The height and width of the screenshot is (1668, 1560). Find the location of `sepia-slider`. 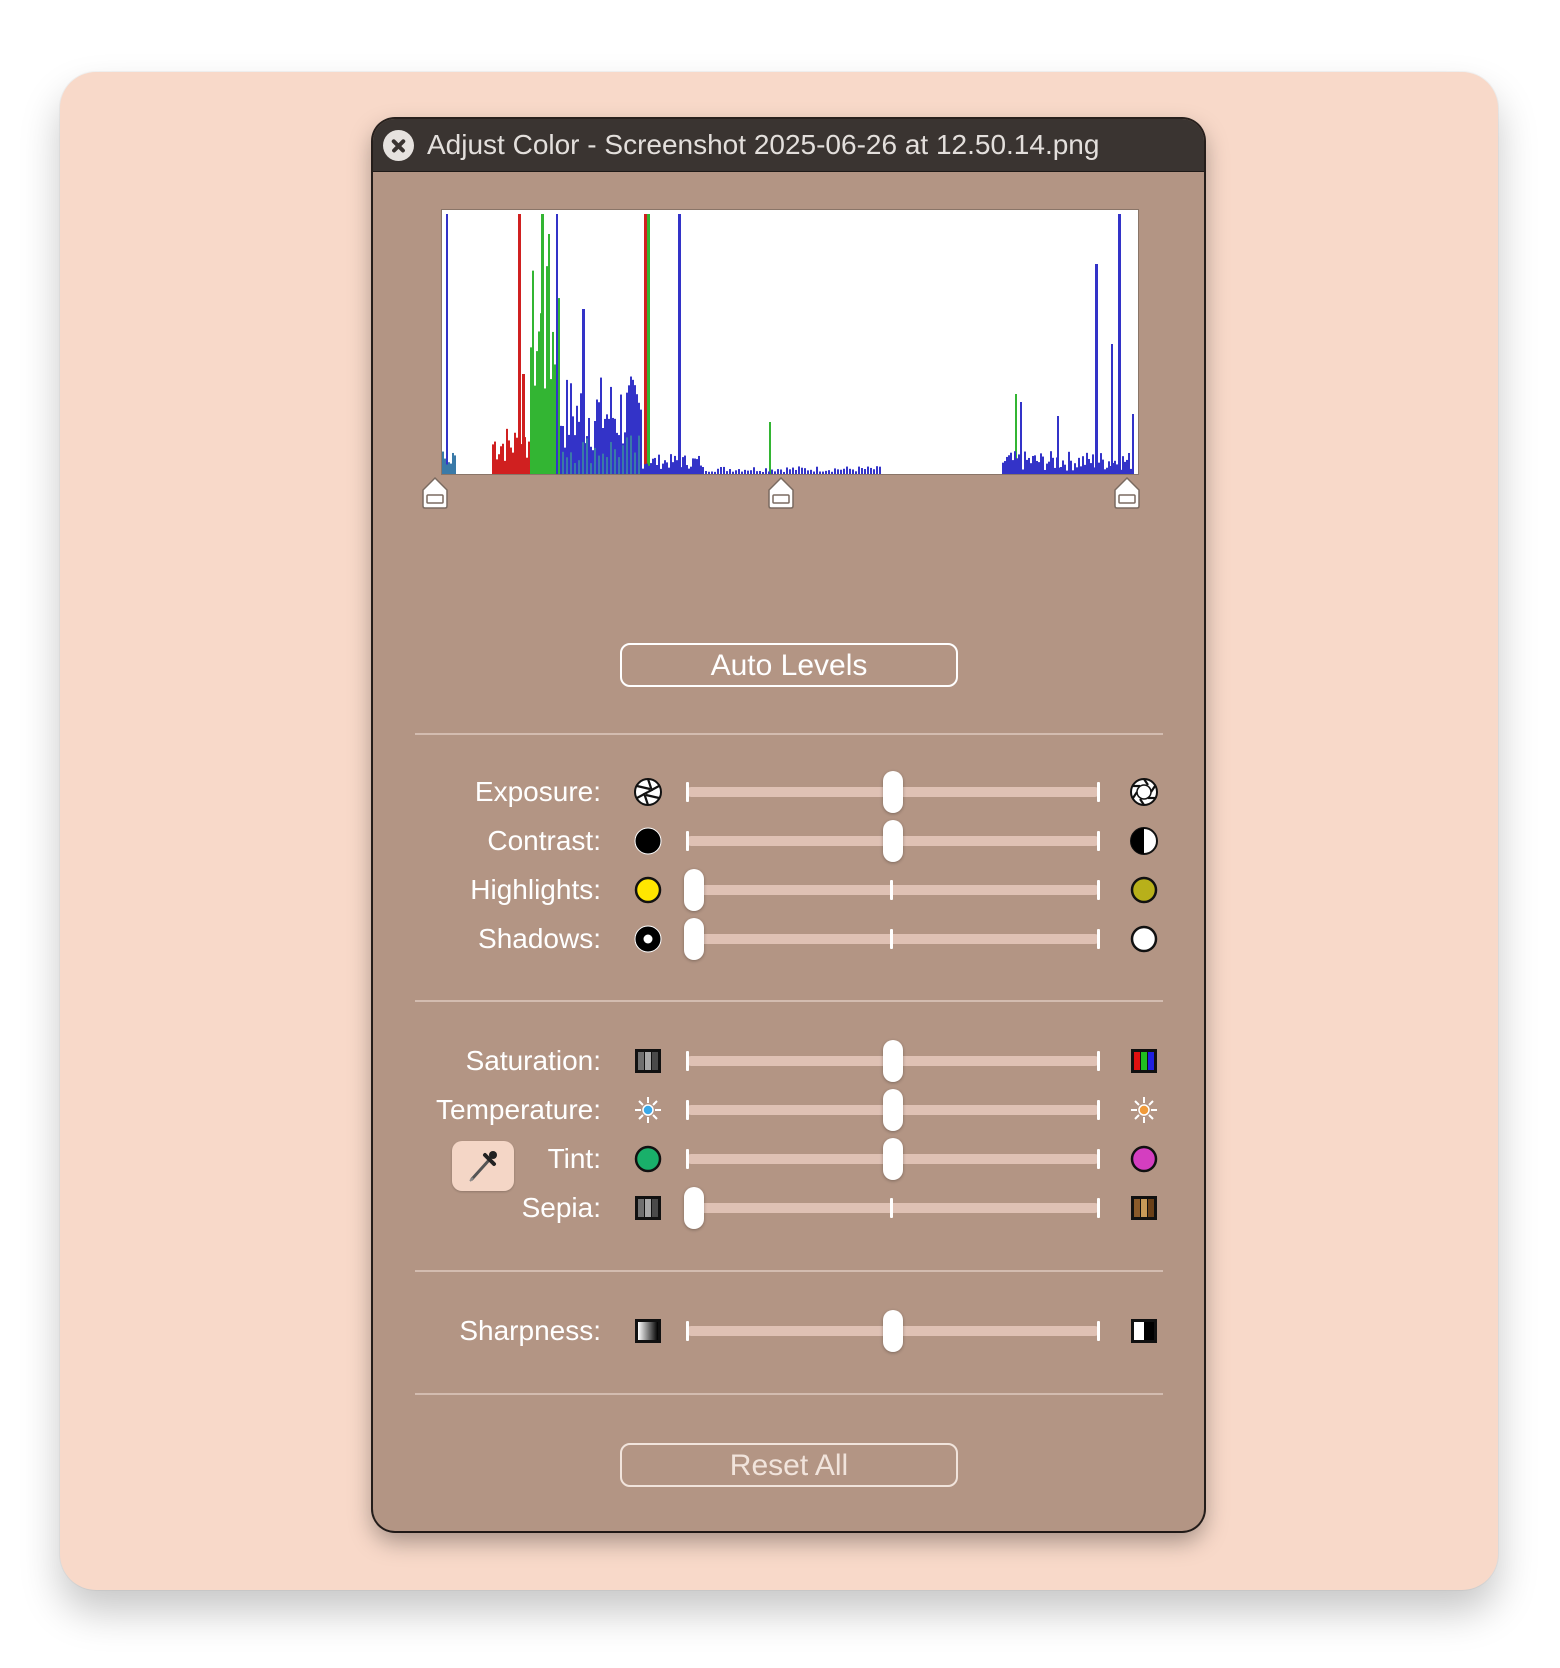

sepia-slider is located at coordinates (892, 1208).